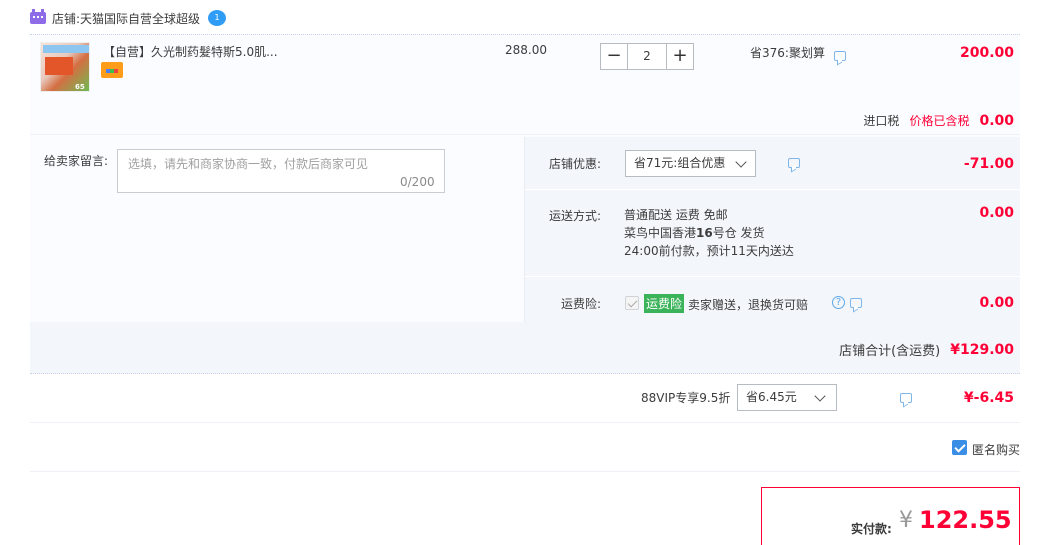 This screenshot has height=545, width=1052. Describe the element at coordinates (996, 120) in the screenshot. I see `import-tax-value: 0.00` at that location.